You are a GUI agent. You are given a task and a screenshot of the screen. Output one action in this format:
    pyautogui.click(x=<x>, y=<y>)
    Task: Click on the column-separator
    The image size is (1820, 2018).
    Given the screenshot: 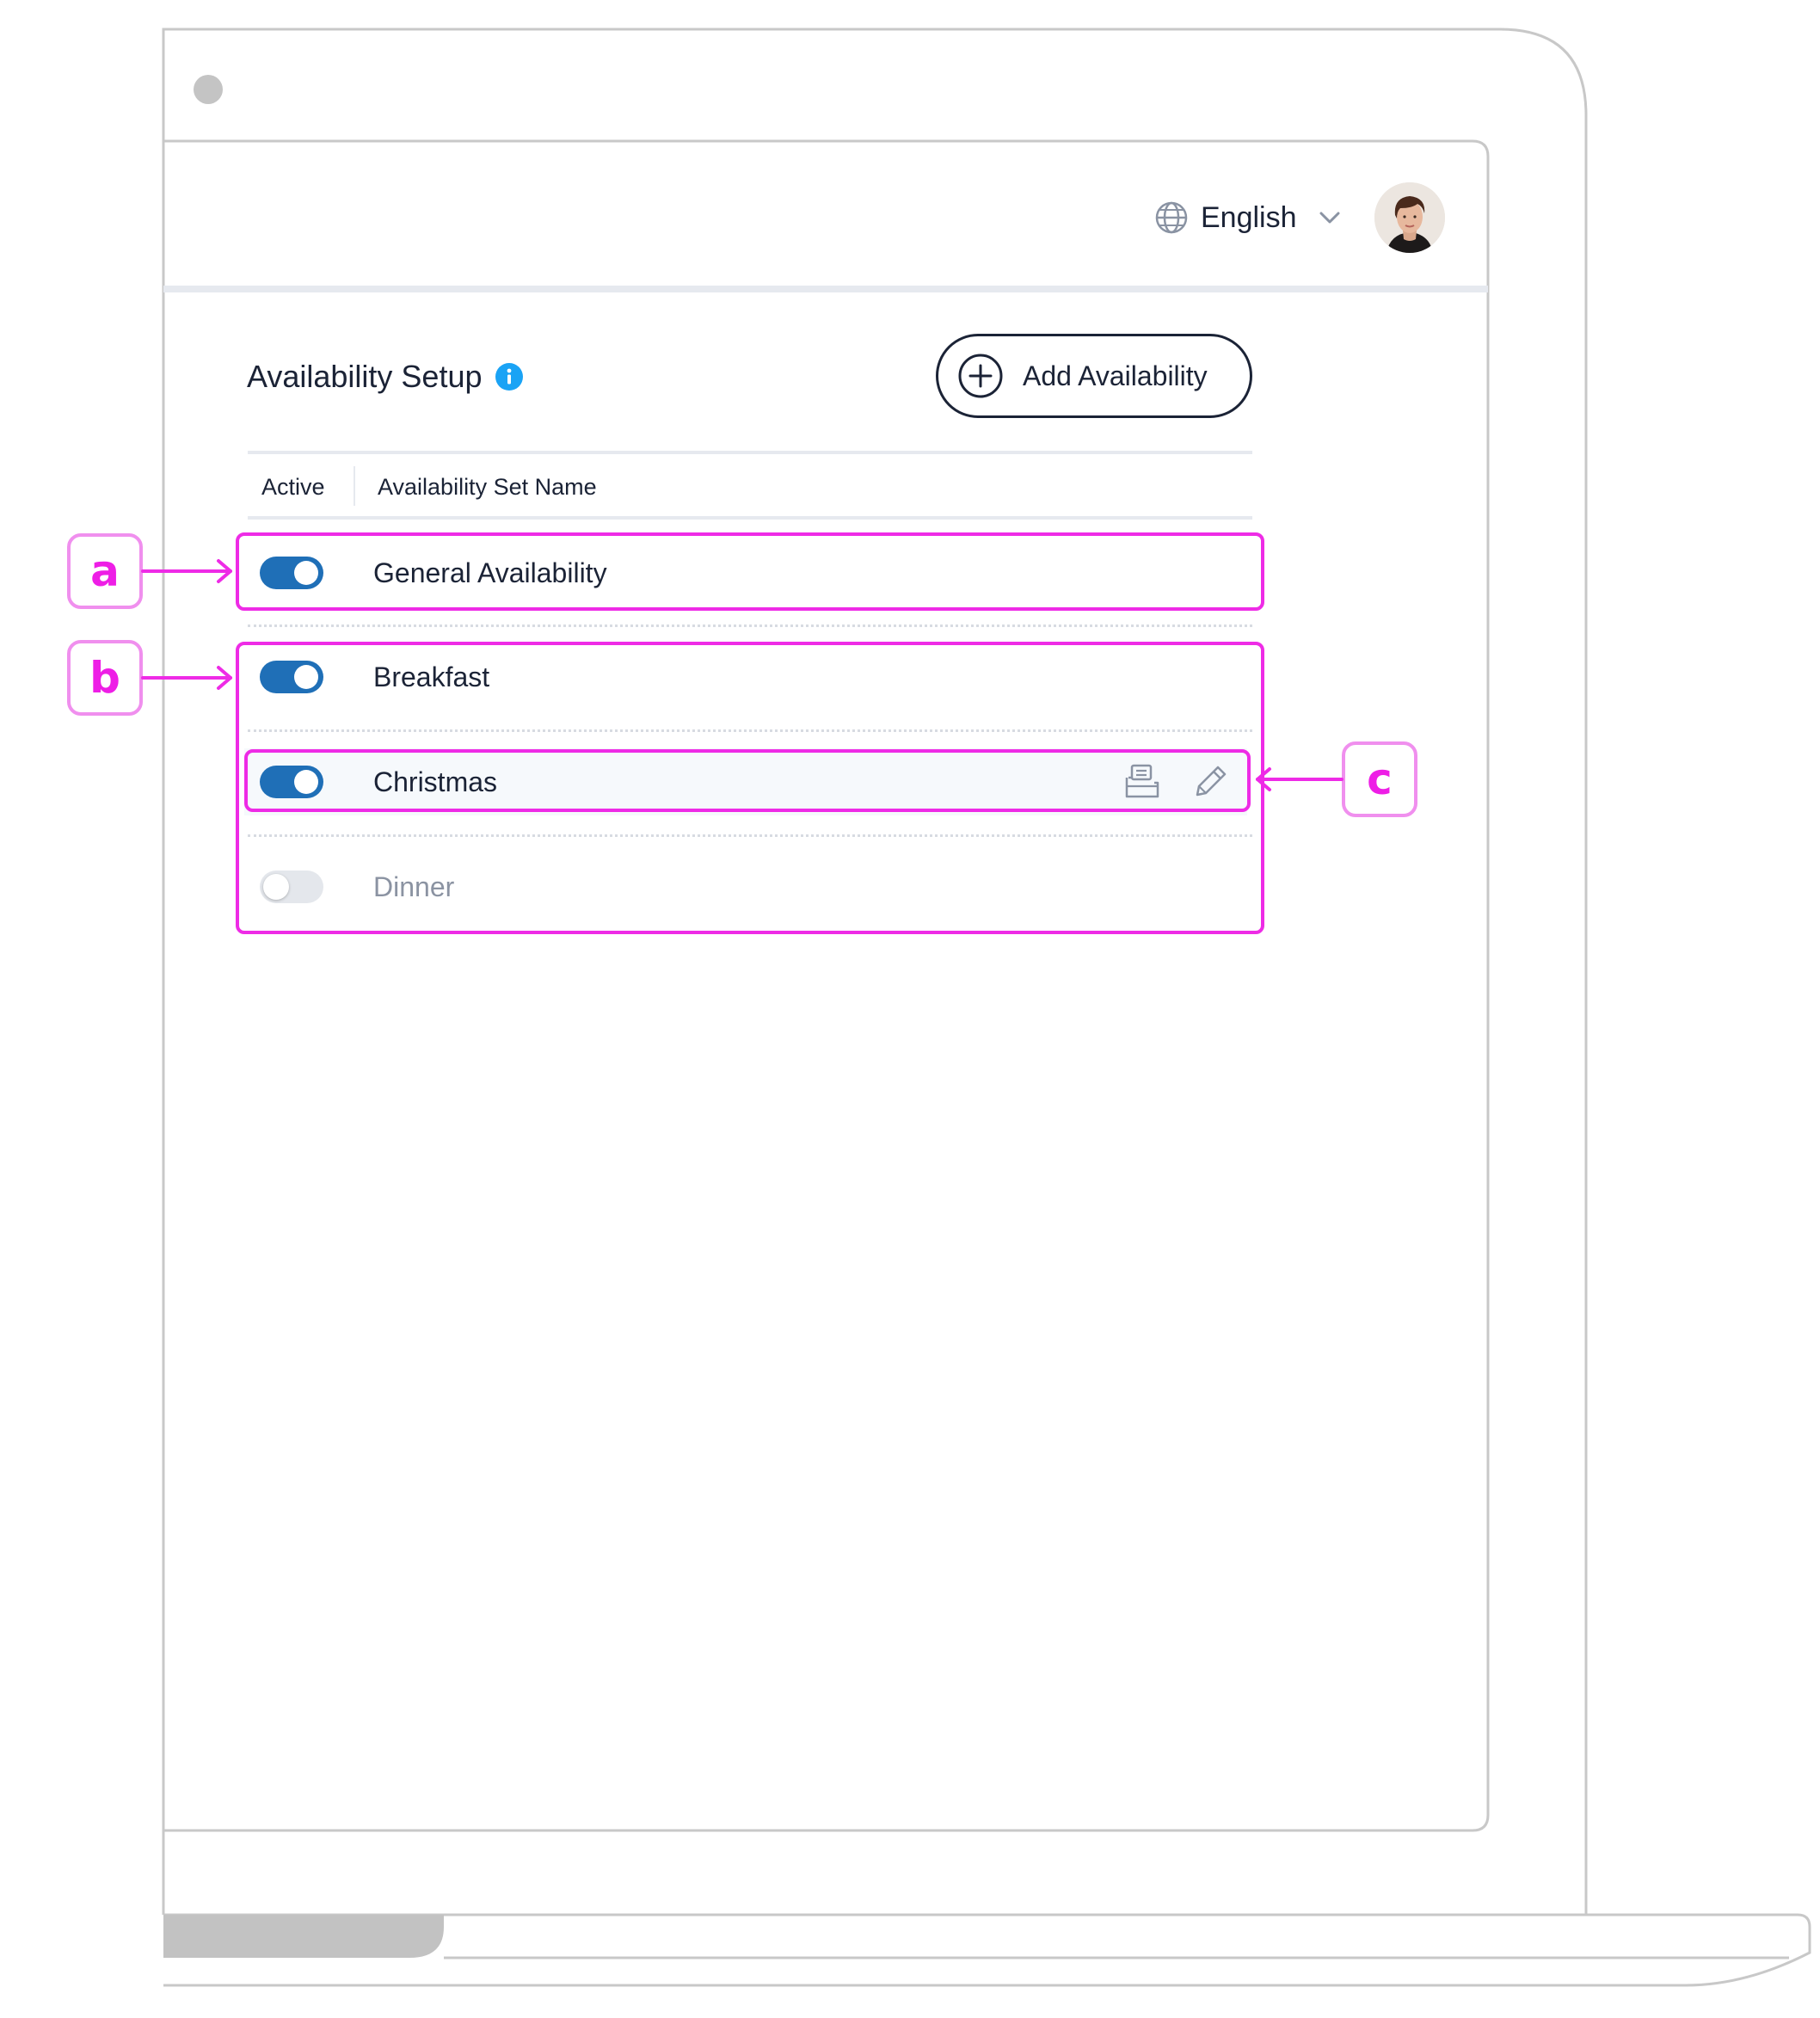 What is the action you would take?
    pyautogui.click(x=354, y=486)
    